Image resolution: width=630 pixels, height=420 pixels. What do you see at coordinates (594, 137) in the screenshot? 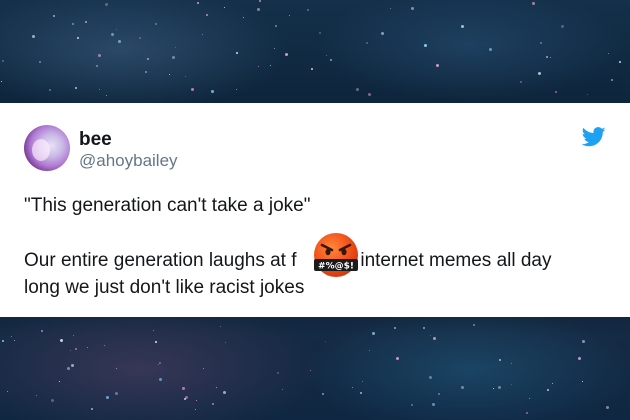
I see `twitter-bird-icon` at bounding box center [594, 137].